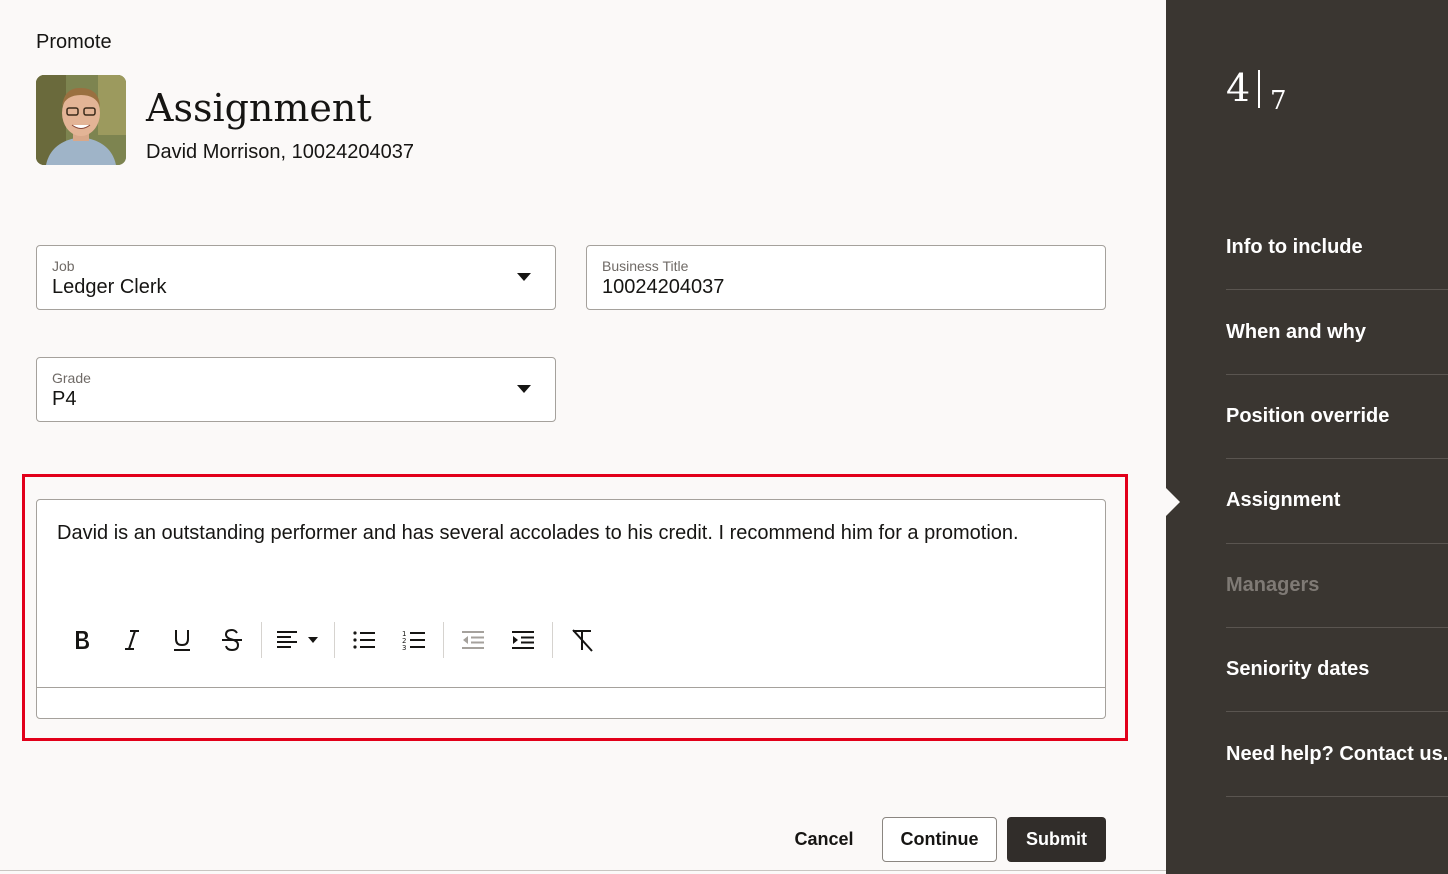 Image resolution: width=1448 pixels, height=874 pixels. I want to click on business-title-label: Business Title, so click(645, 266).